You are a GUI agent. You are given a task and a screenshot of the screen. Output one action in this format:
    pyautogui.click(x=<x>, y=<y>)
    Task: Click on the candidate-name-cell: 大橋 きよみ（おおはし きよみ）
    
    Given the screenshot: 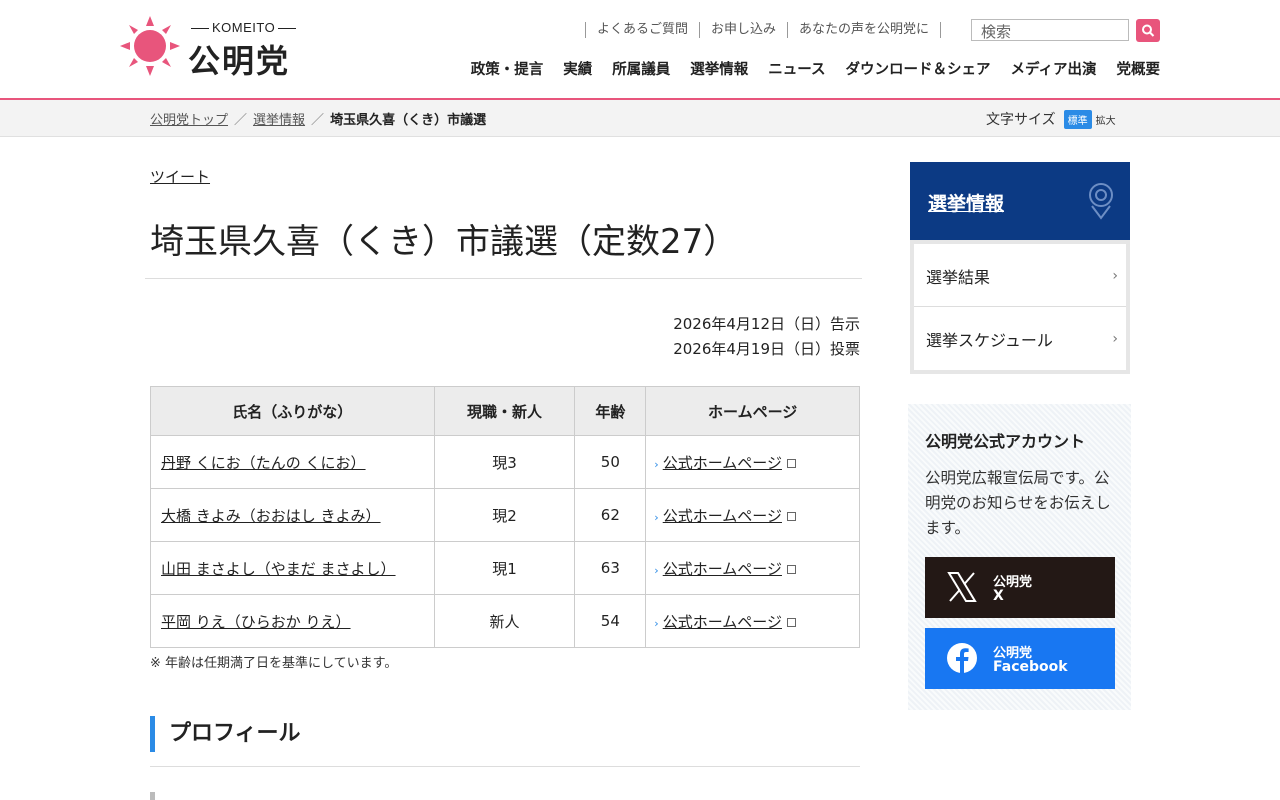 What is the action you would take?
    pyautogui.click(x=292, y=515)
    